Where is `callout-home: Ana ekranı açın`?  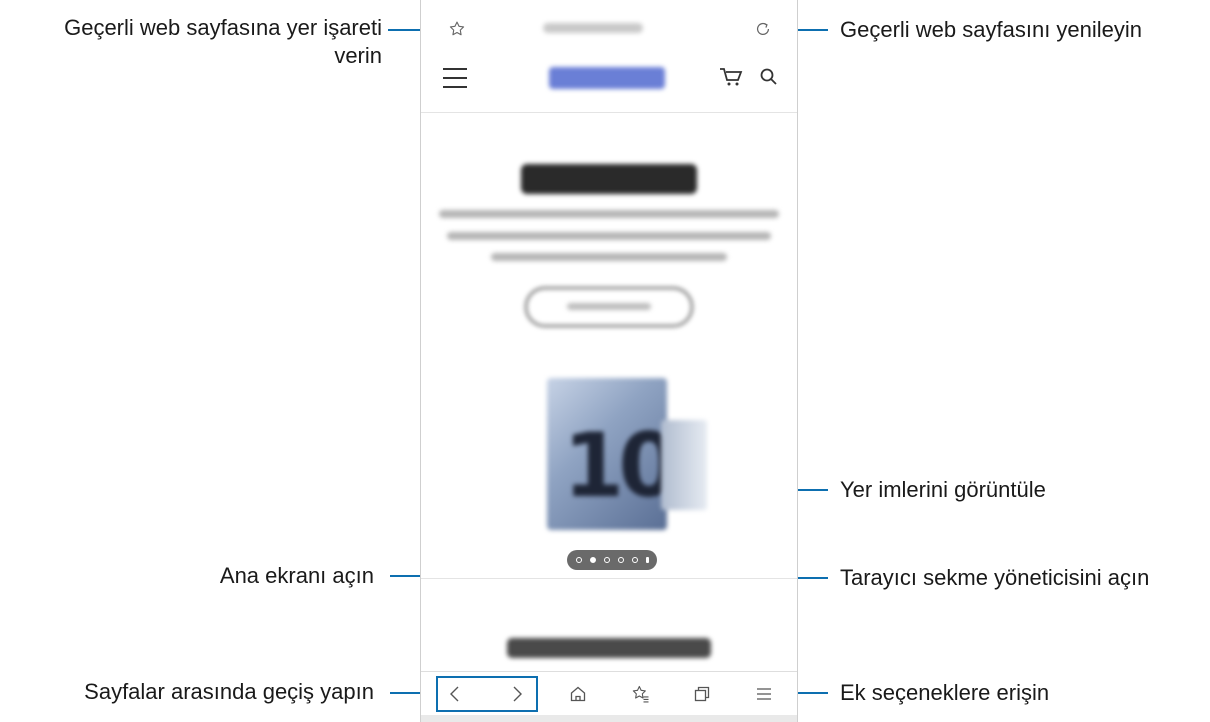 callout-home: Ana ekranı açın is located at coordinates (296, 575).